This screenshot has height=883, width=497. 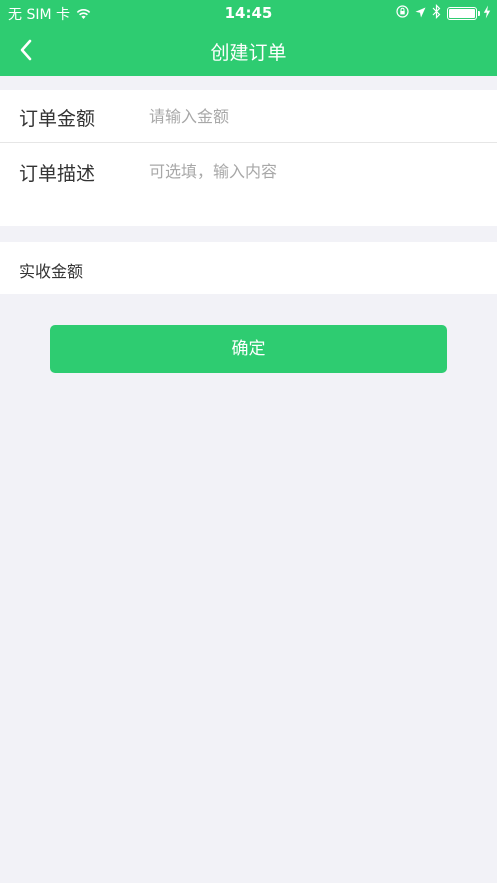 What do you see at coordinates (309, 116) in the screenshot?
I see `amount-input` at bounding box center [309, 116].